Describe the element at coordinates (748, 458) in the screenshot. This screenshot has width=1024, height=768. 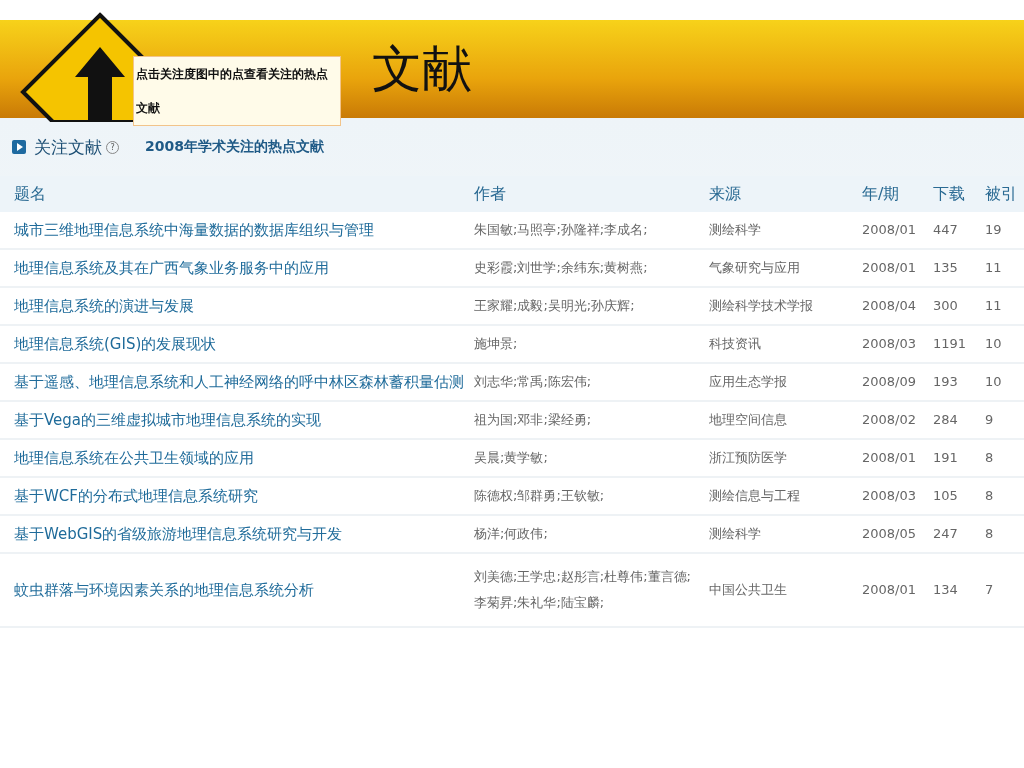
I see `source-cell-text: 浙江预防医学` at that location.